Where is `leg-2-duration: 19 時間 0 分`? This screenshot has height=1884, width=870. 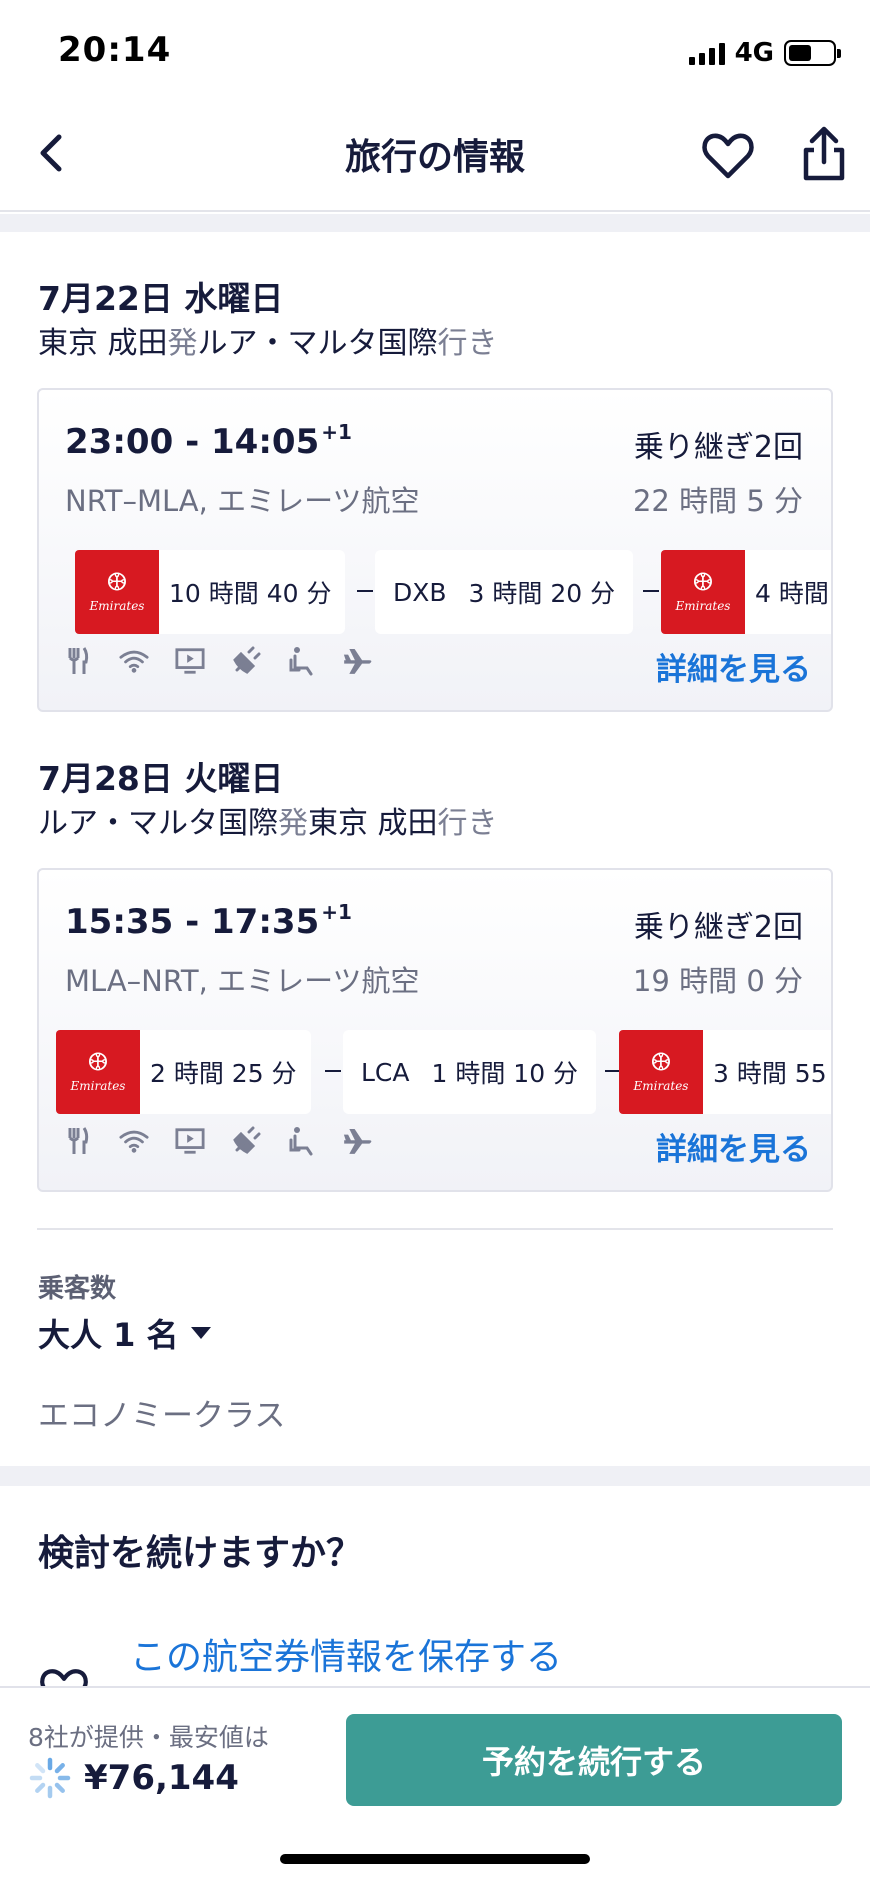
leg-2-duration: 19 時間 0 分 is located at coordinates (717, 981).